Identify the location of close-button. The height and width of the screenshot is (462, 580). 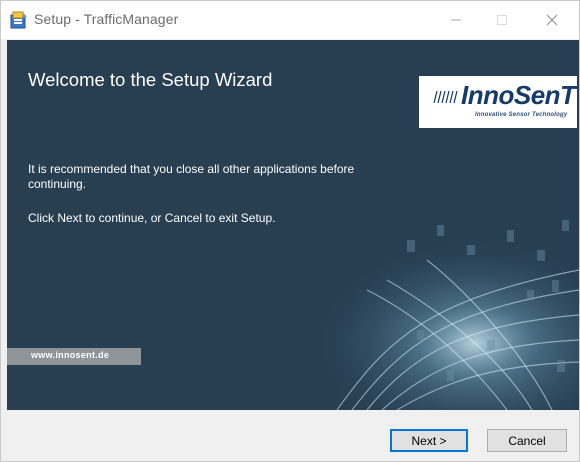
(552, 20).